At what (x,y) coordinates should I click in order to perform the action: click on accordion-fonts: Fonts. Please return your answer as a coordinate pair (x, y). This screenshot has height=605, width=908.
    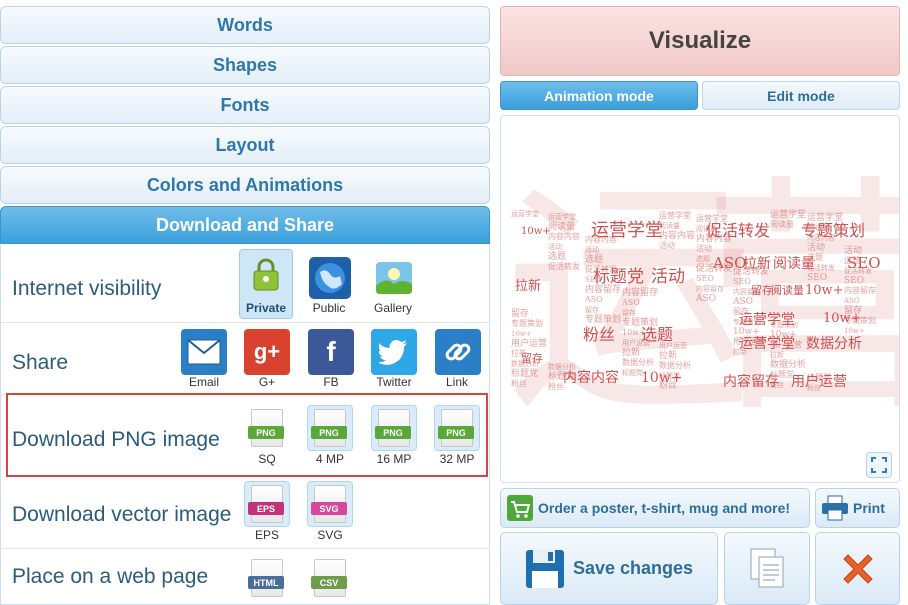
    Looking at the image, I should click on (245, 105).